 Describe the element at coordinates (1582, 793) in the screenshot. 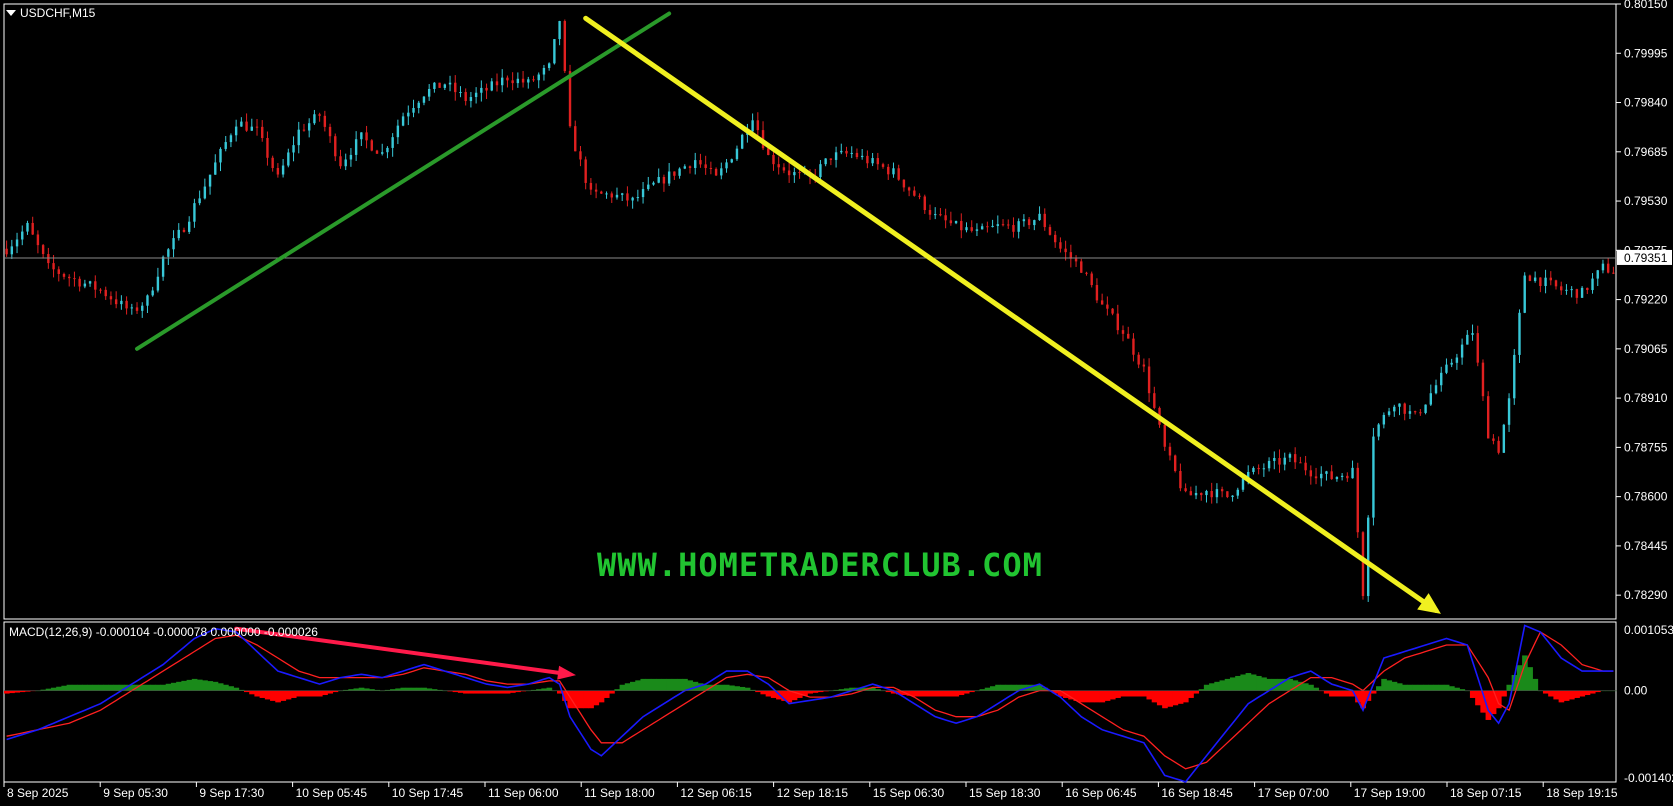

I see `time-tick-label-16: 18 Sep 19:15` at that location.